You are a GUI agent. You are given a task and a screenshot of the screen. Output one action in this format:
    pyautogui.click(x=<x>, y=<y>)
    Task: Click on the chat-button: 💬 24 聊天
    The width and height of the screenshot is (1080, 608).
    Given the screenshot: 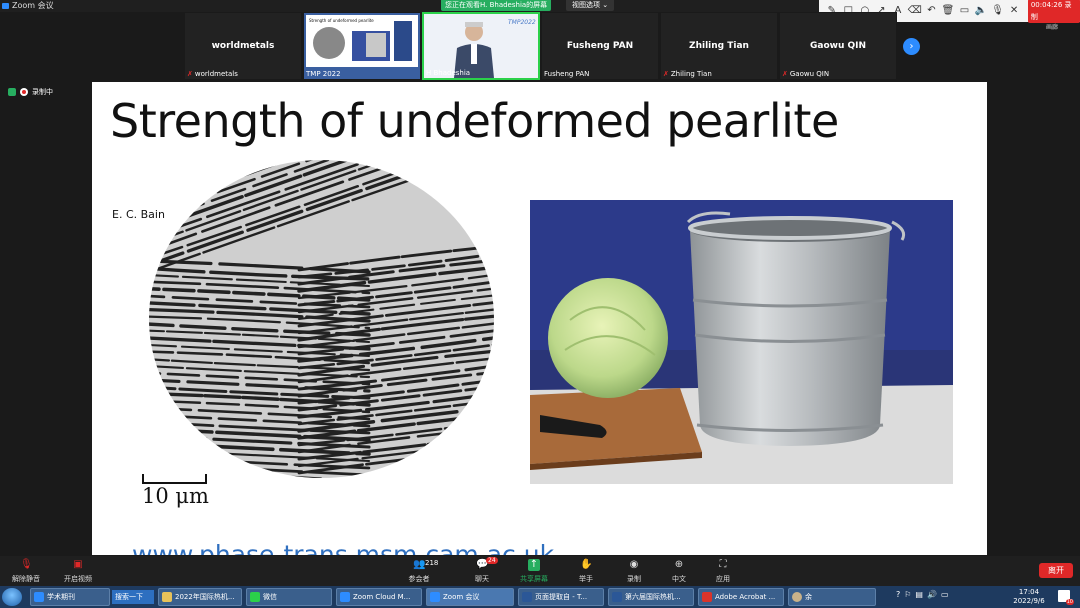 What is the action you would take?
    pyautogui.click(x=482, y=570)
    